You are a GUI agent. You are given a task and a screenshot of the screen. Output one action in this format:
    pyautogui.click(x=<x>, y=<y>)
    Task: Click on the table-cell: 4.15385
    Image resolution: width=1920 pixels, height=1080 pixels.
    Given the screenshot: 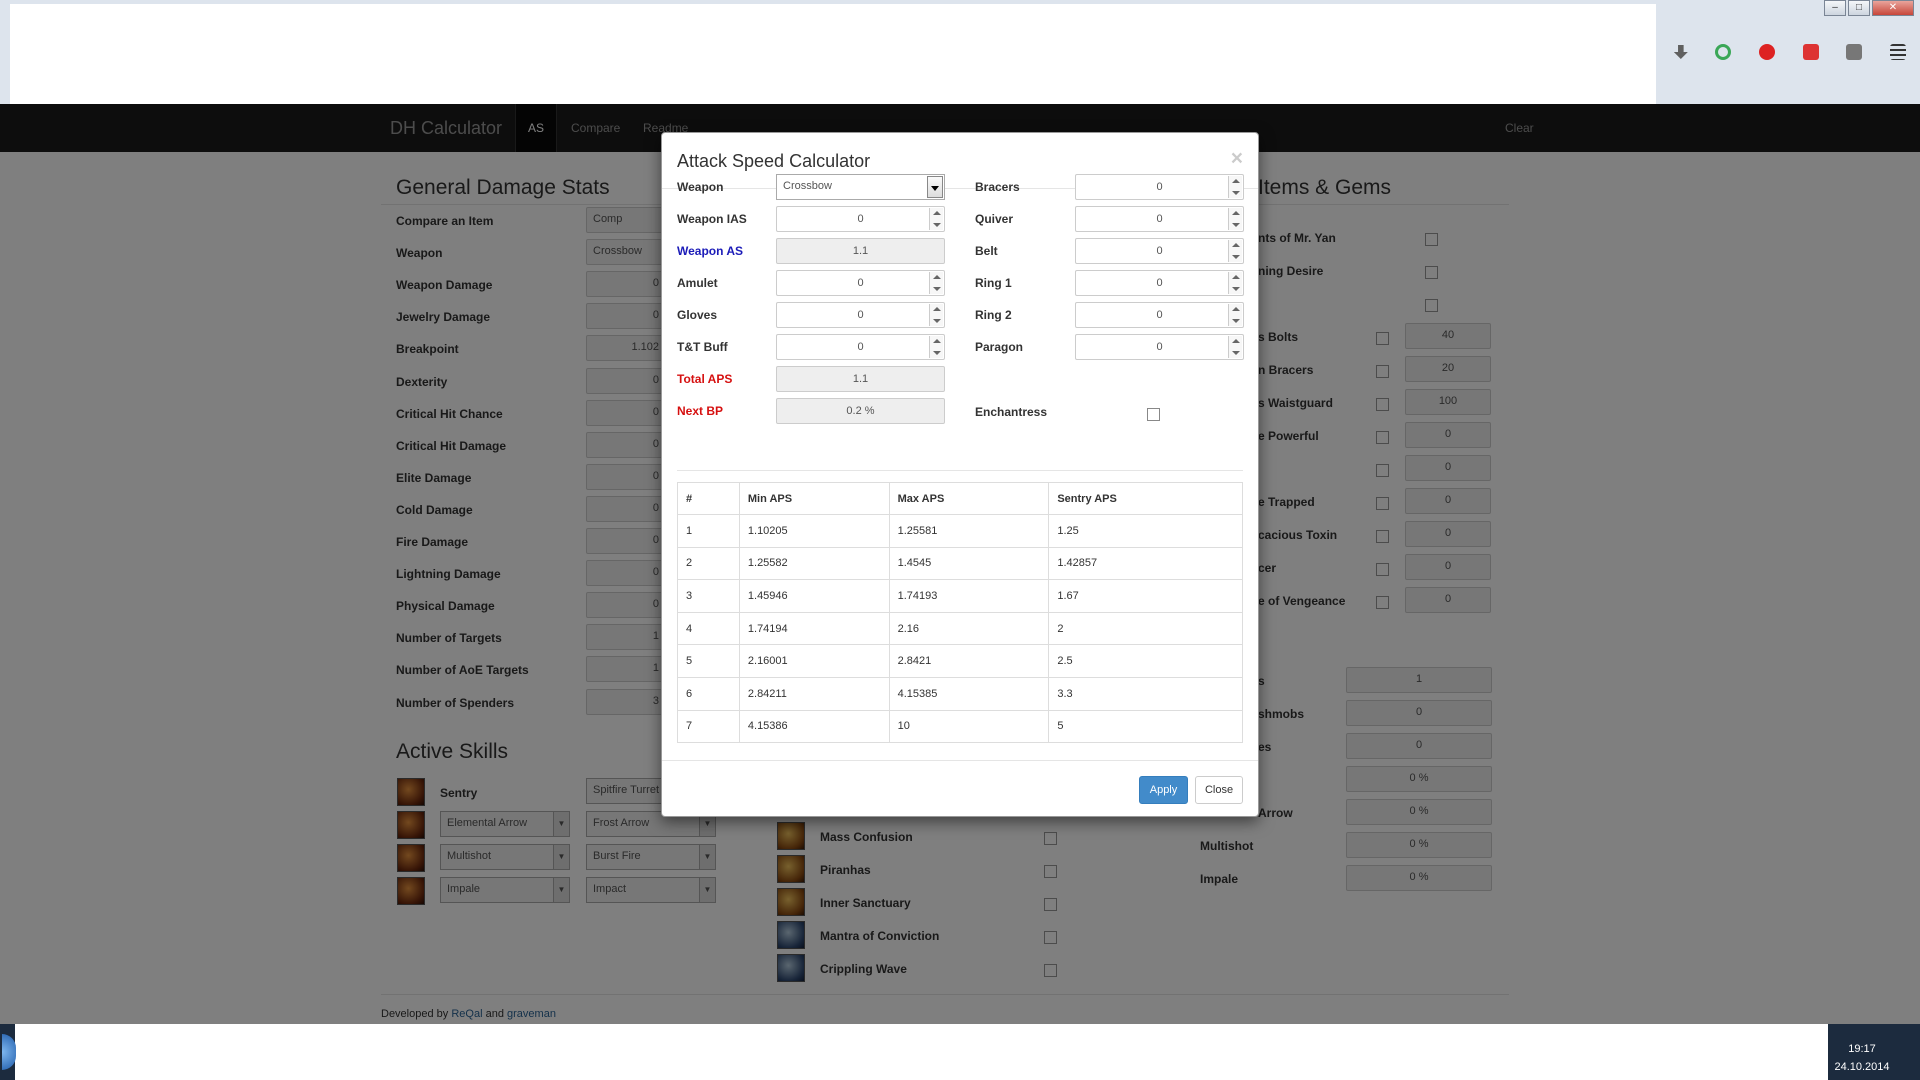 What is the action you would take?
    pyautogui.click(x=969, y=693)
    